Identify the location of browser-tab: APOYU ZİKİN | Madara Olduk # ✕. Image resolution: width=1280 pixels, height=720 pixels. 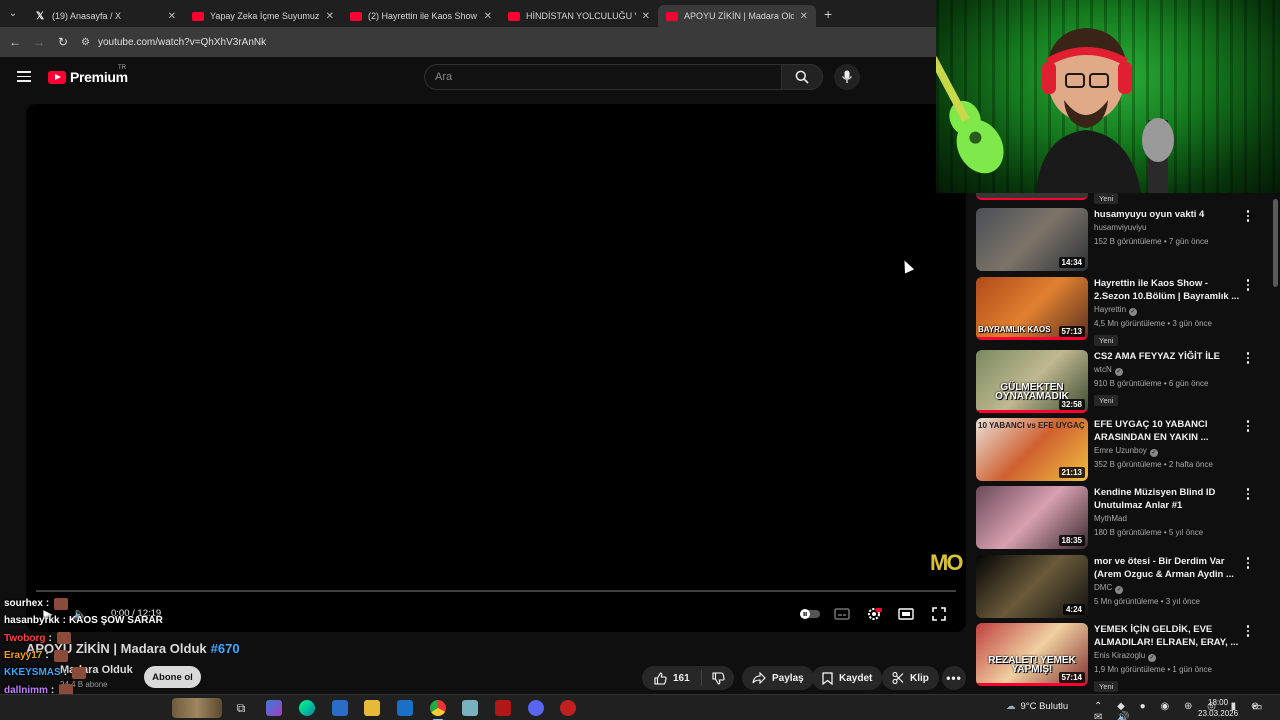
(737, 16).